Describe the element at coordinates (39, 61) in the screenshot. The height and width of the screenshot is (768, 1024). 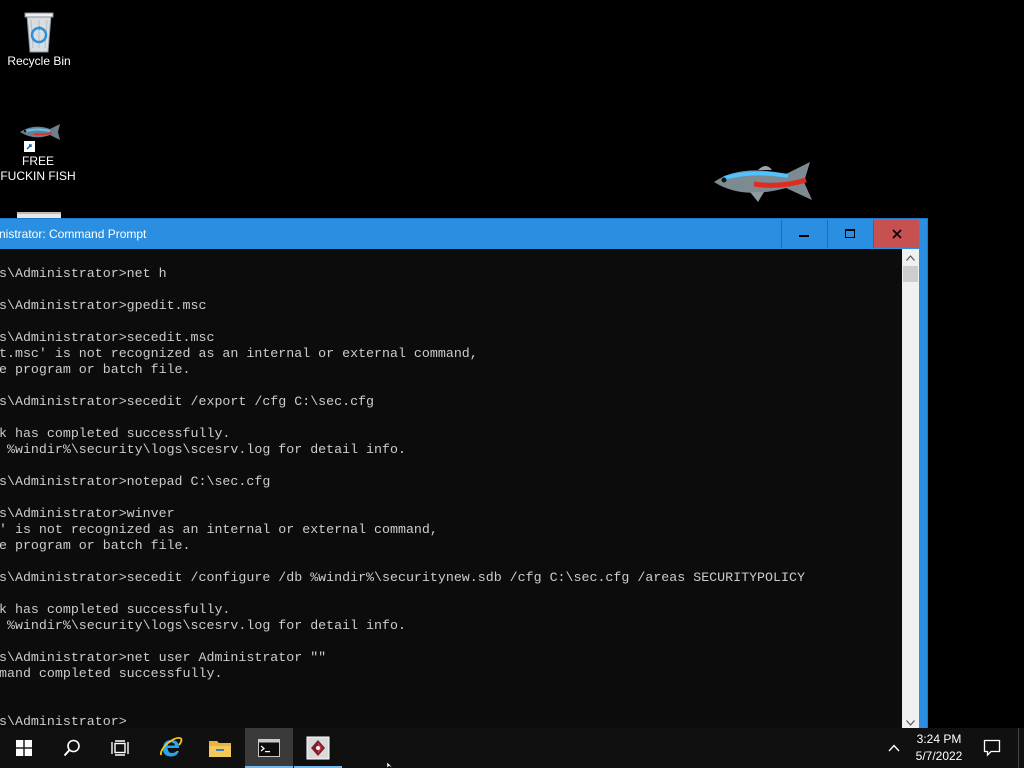
I see `desktop-icon-label: Recycle Bin` at that location.